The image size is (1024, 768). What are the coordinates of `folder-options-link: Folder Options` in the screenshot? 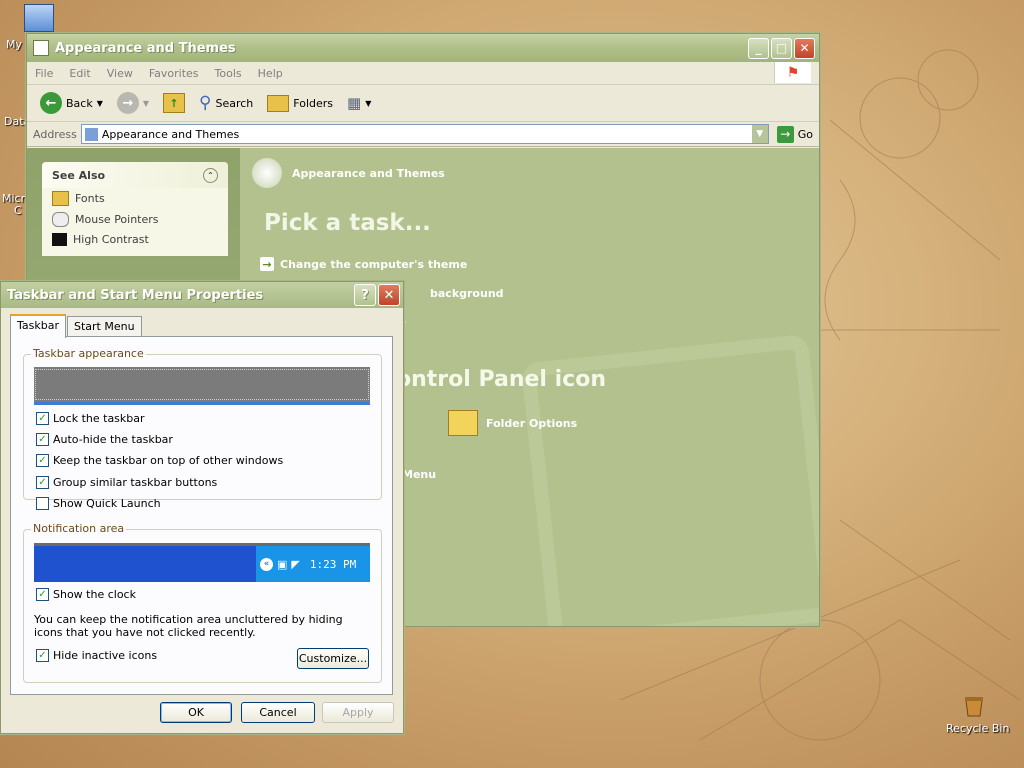 It's located at (512, 423).